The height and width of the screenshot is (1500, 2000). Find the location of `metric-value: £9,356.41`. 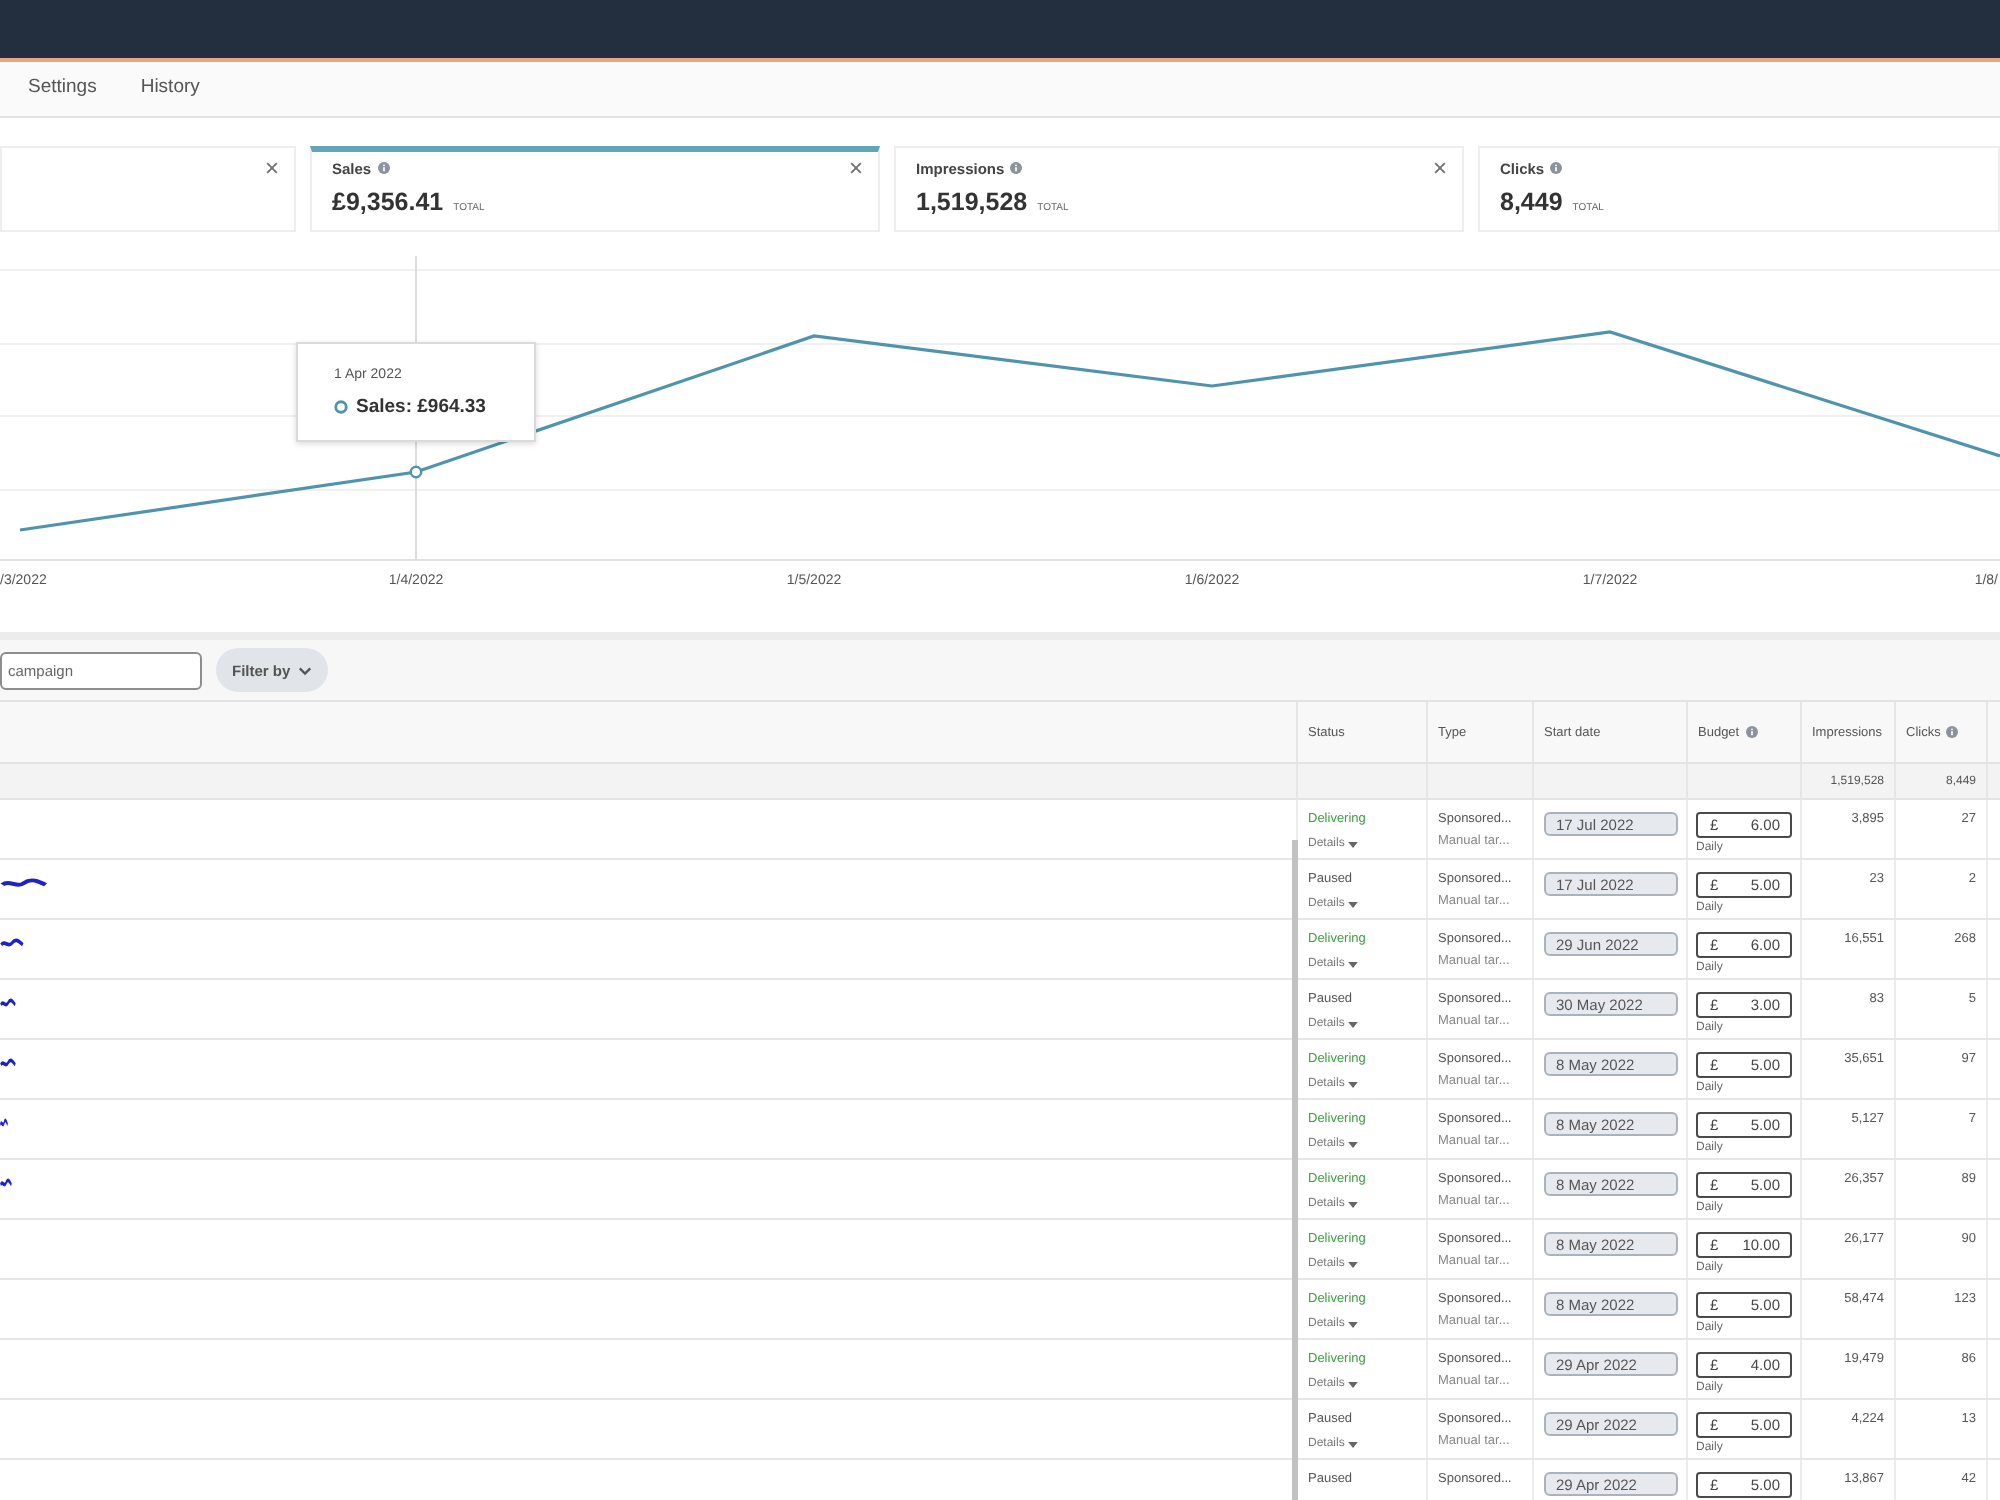

metric-value: £9,356.41 is located at coordinates (388, 203).